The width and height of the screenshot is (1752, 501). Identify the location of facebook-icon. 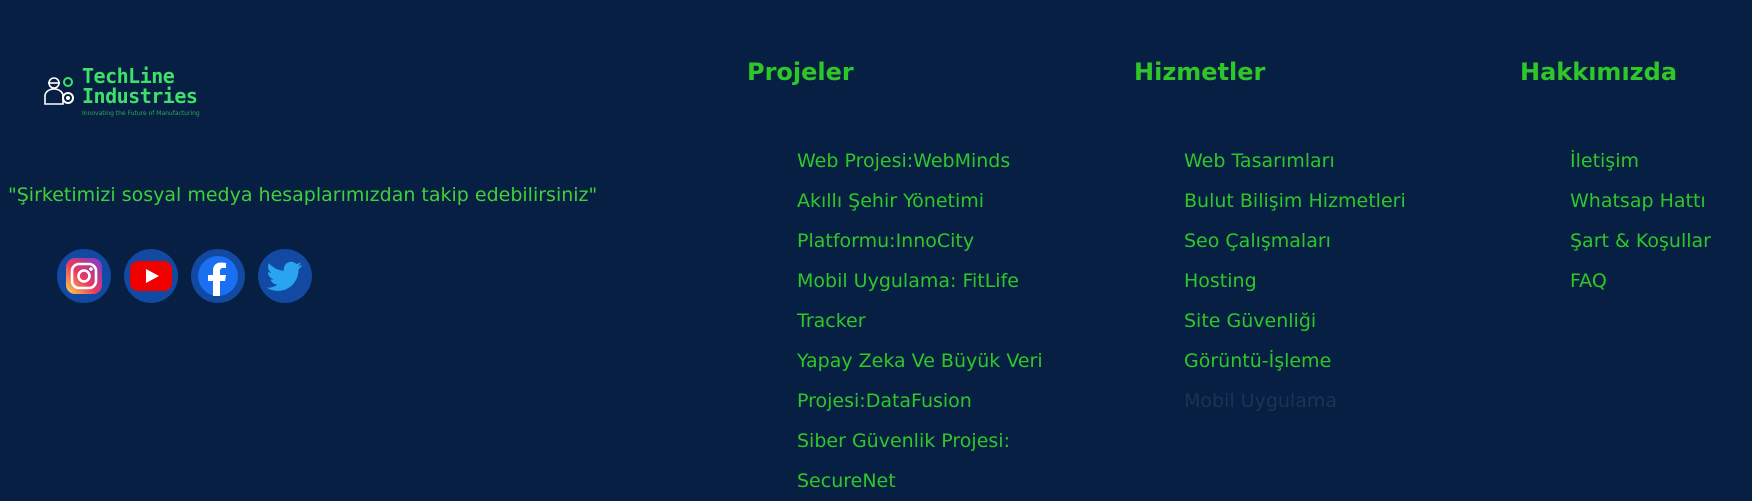
(218, 276).